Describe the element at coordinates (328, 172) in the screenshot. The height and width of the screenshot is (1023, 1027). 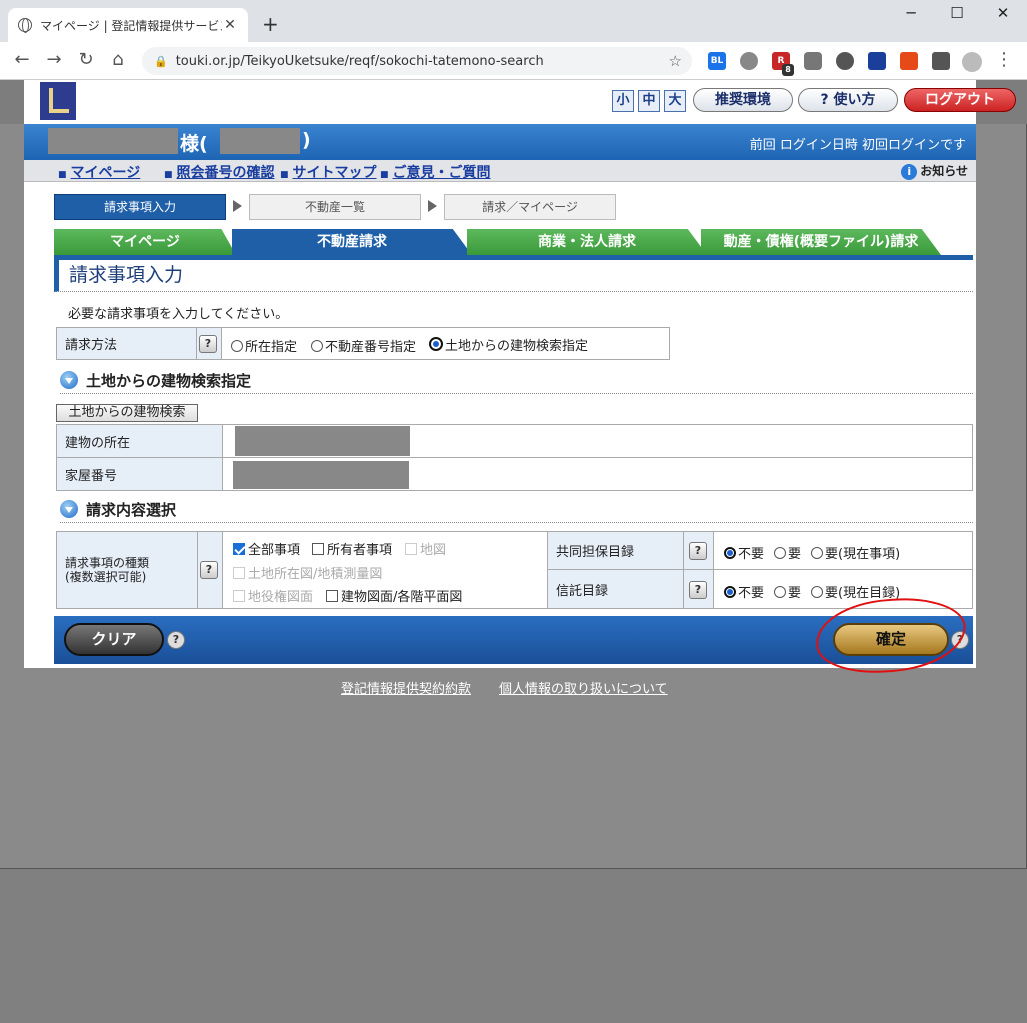
I see `link-sitemap: サイトマップ` at that location.